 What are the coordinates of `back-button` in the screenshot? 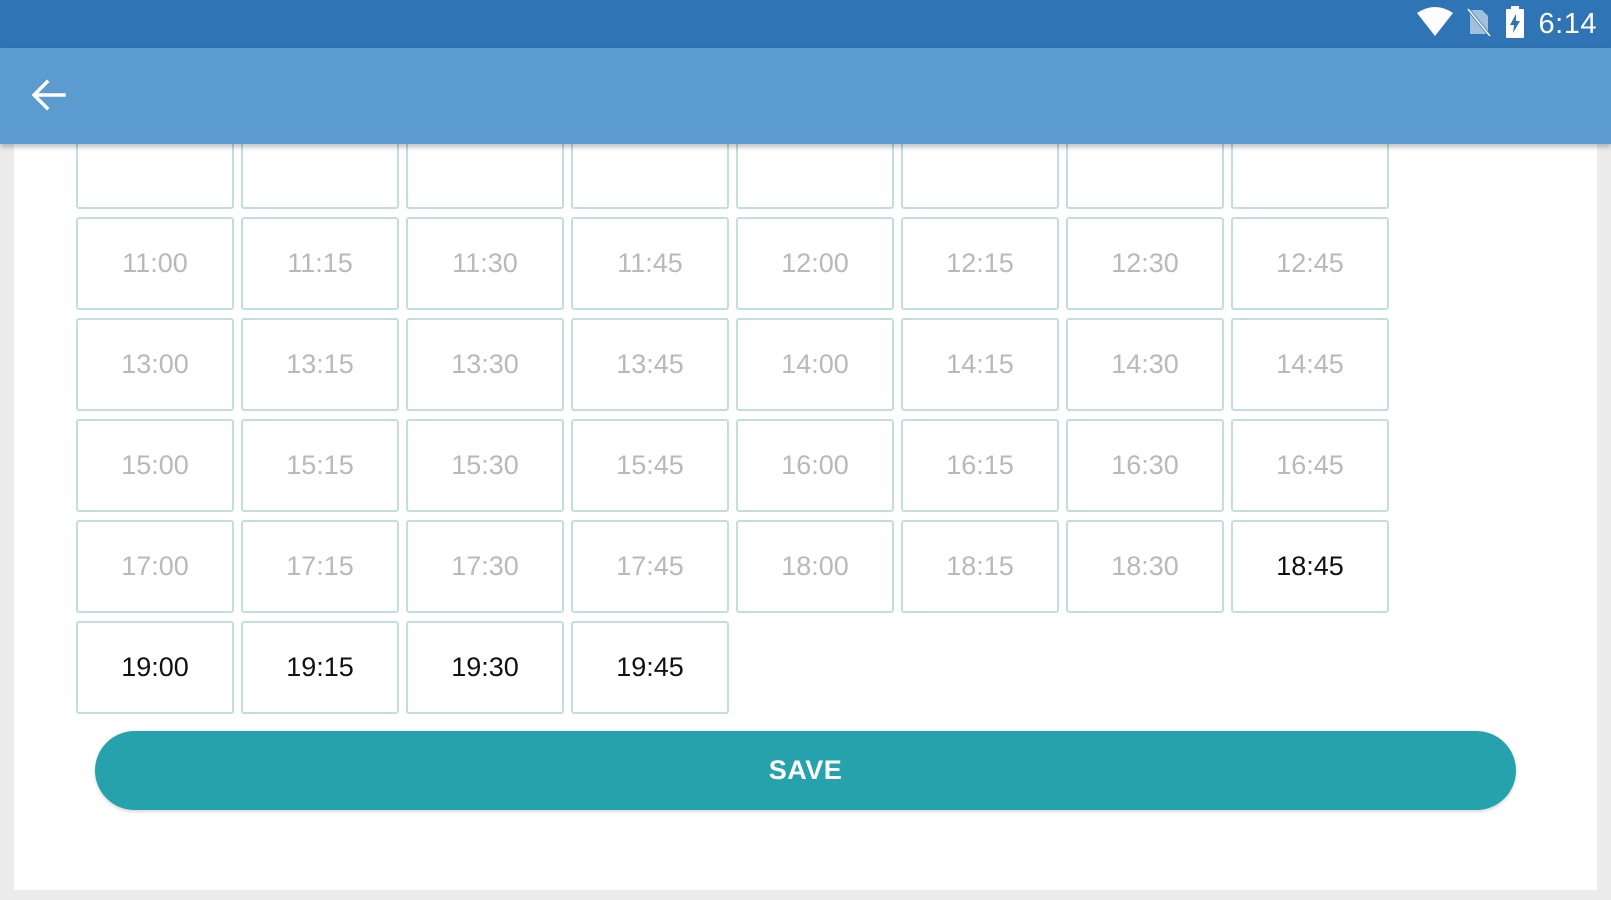 It's located at (49, 97).